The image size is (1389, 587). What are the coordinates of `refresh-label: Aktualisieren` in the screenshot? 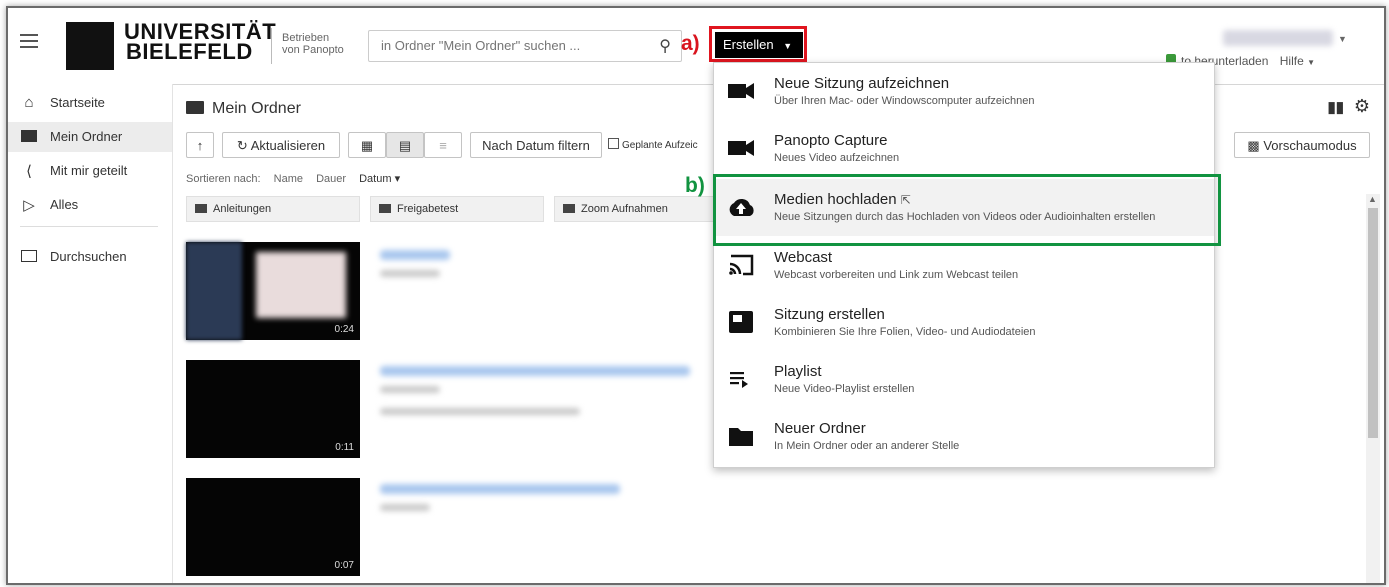 It's located at (288, 145).